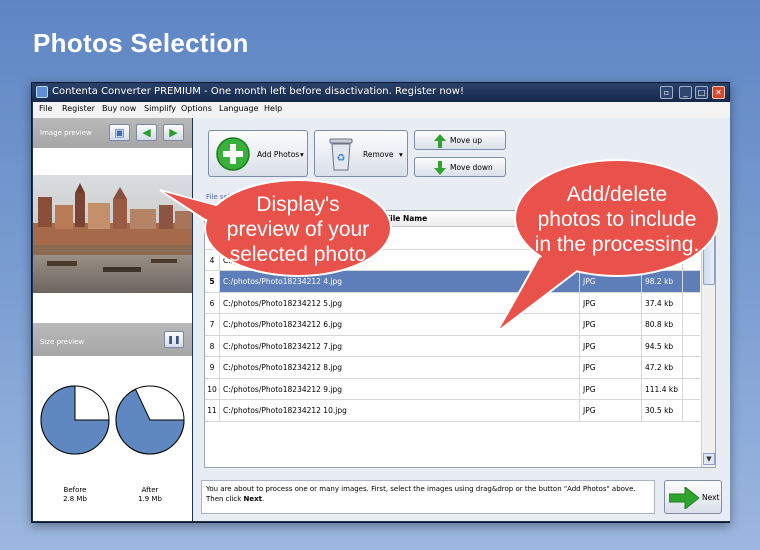 The width and height of the screenshot is (760, 550). What do you see at coordinates (406, 218) in the screenshot?
I see `column-file-name: File Name` at bounding box center [406, 218].